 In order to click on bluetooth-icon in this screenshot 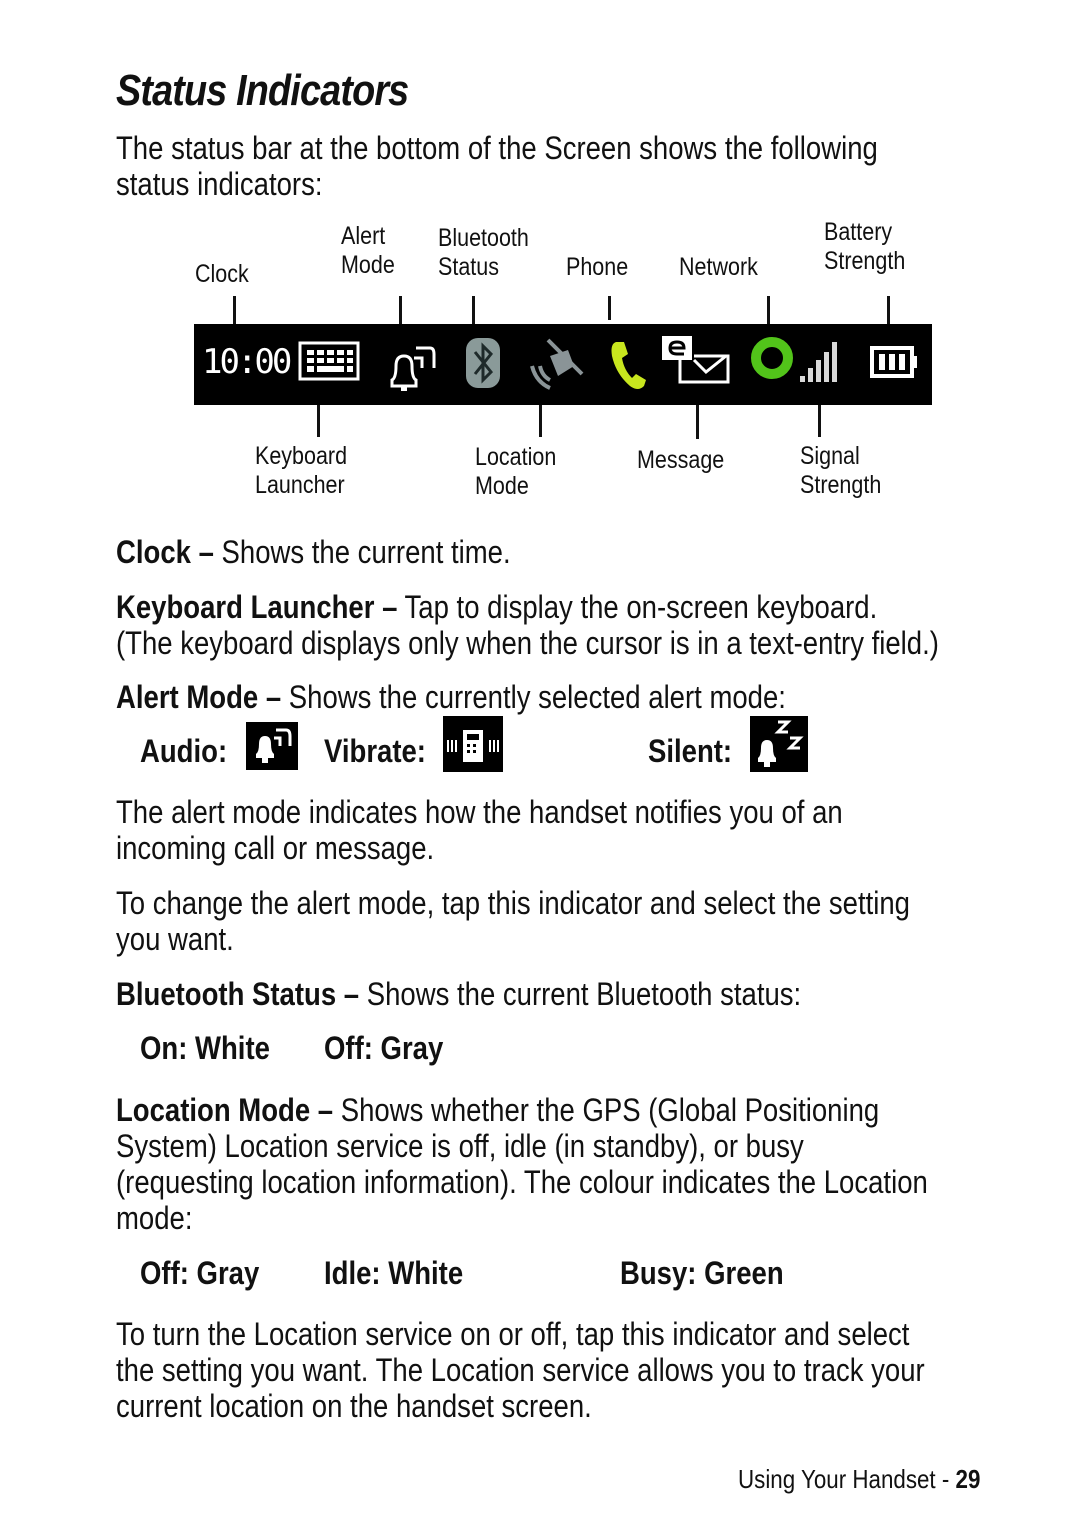, I will do `click(484, 364)`.